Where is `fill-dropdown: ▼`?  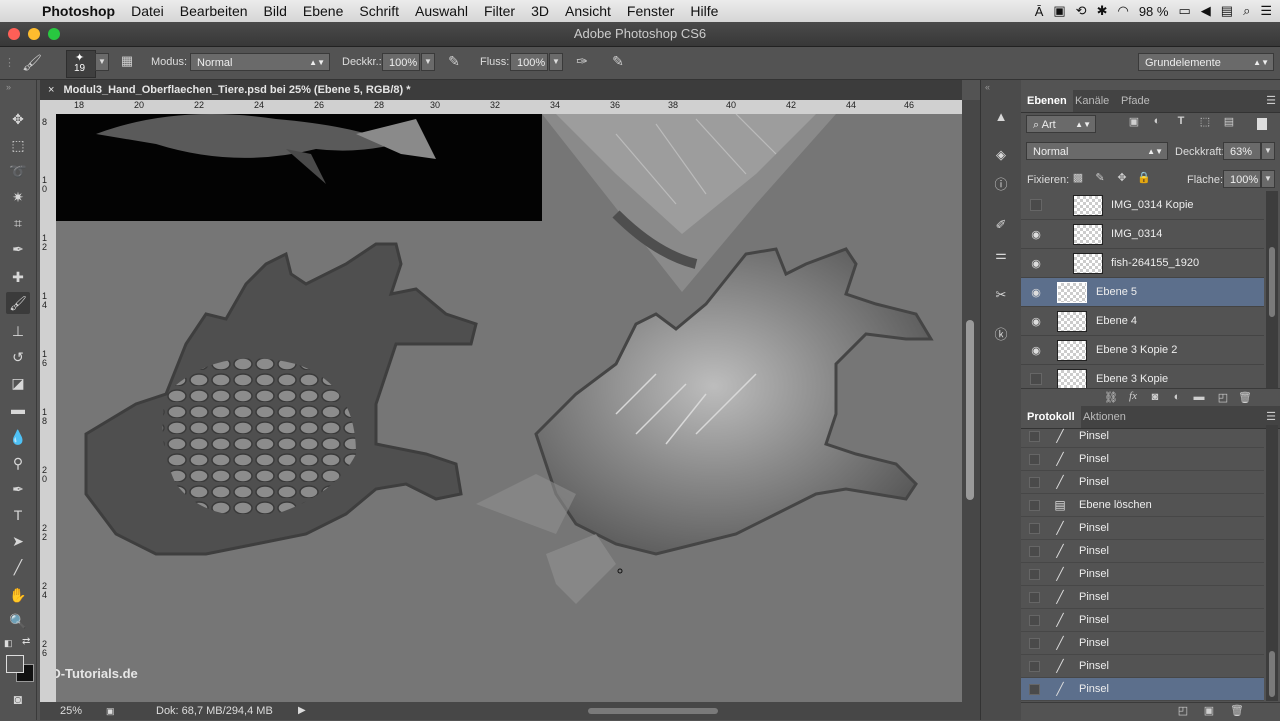 fill-dropdown: ▼ is located at coordinates (1268, 179).